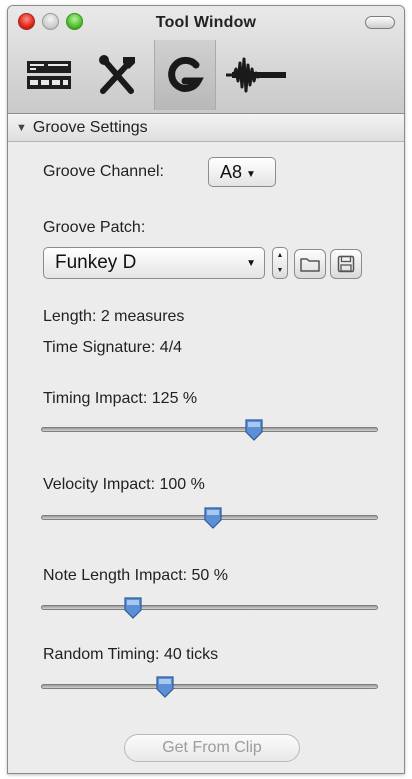 Image resolution: width=412 pixels, height=779 pixels. I want to click on title-bar: Tool Window, so click(206, 60).